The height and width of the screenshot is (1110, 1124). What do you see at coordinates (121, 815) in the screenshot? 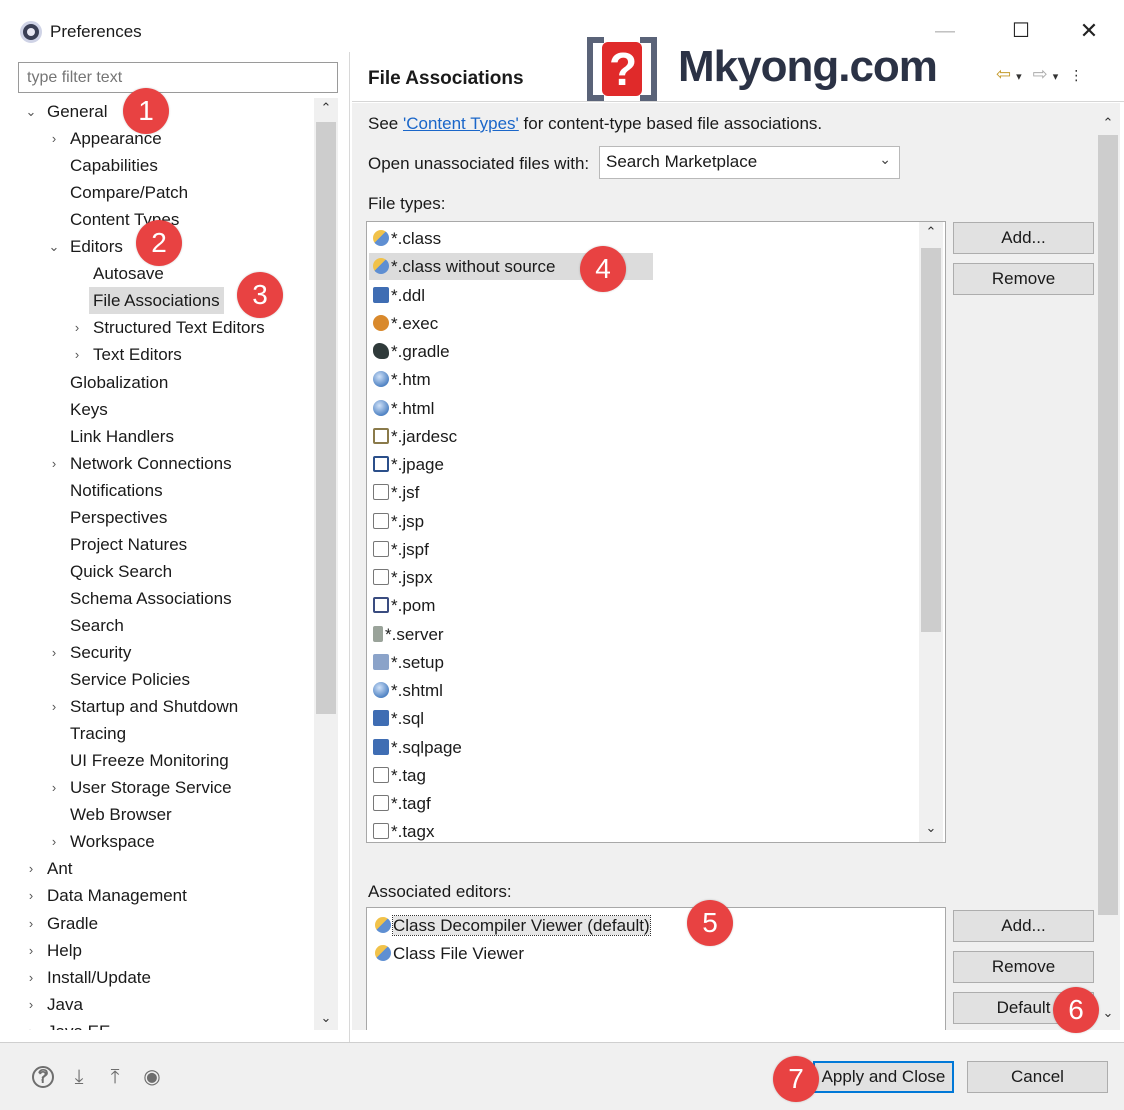
I see `tree-item-label: Web Browser` at bounding box center [121, 815].